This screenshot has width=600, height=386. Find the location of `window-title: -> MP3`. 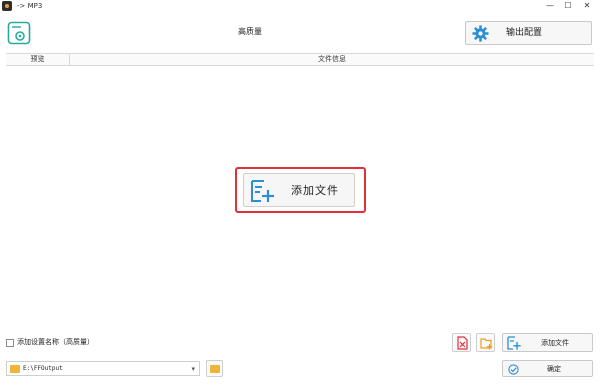

window-title: -> MP3 is located at coordinates (30, 6).